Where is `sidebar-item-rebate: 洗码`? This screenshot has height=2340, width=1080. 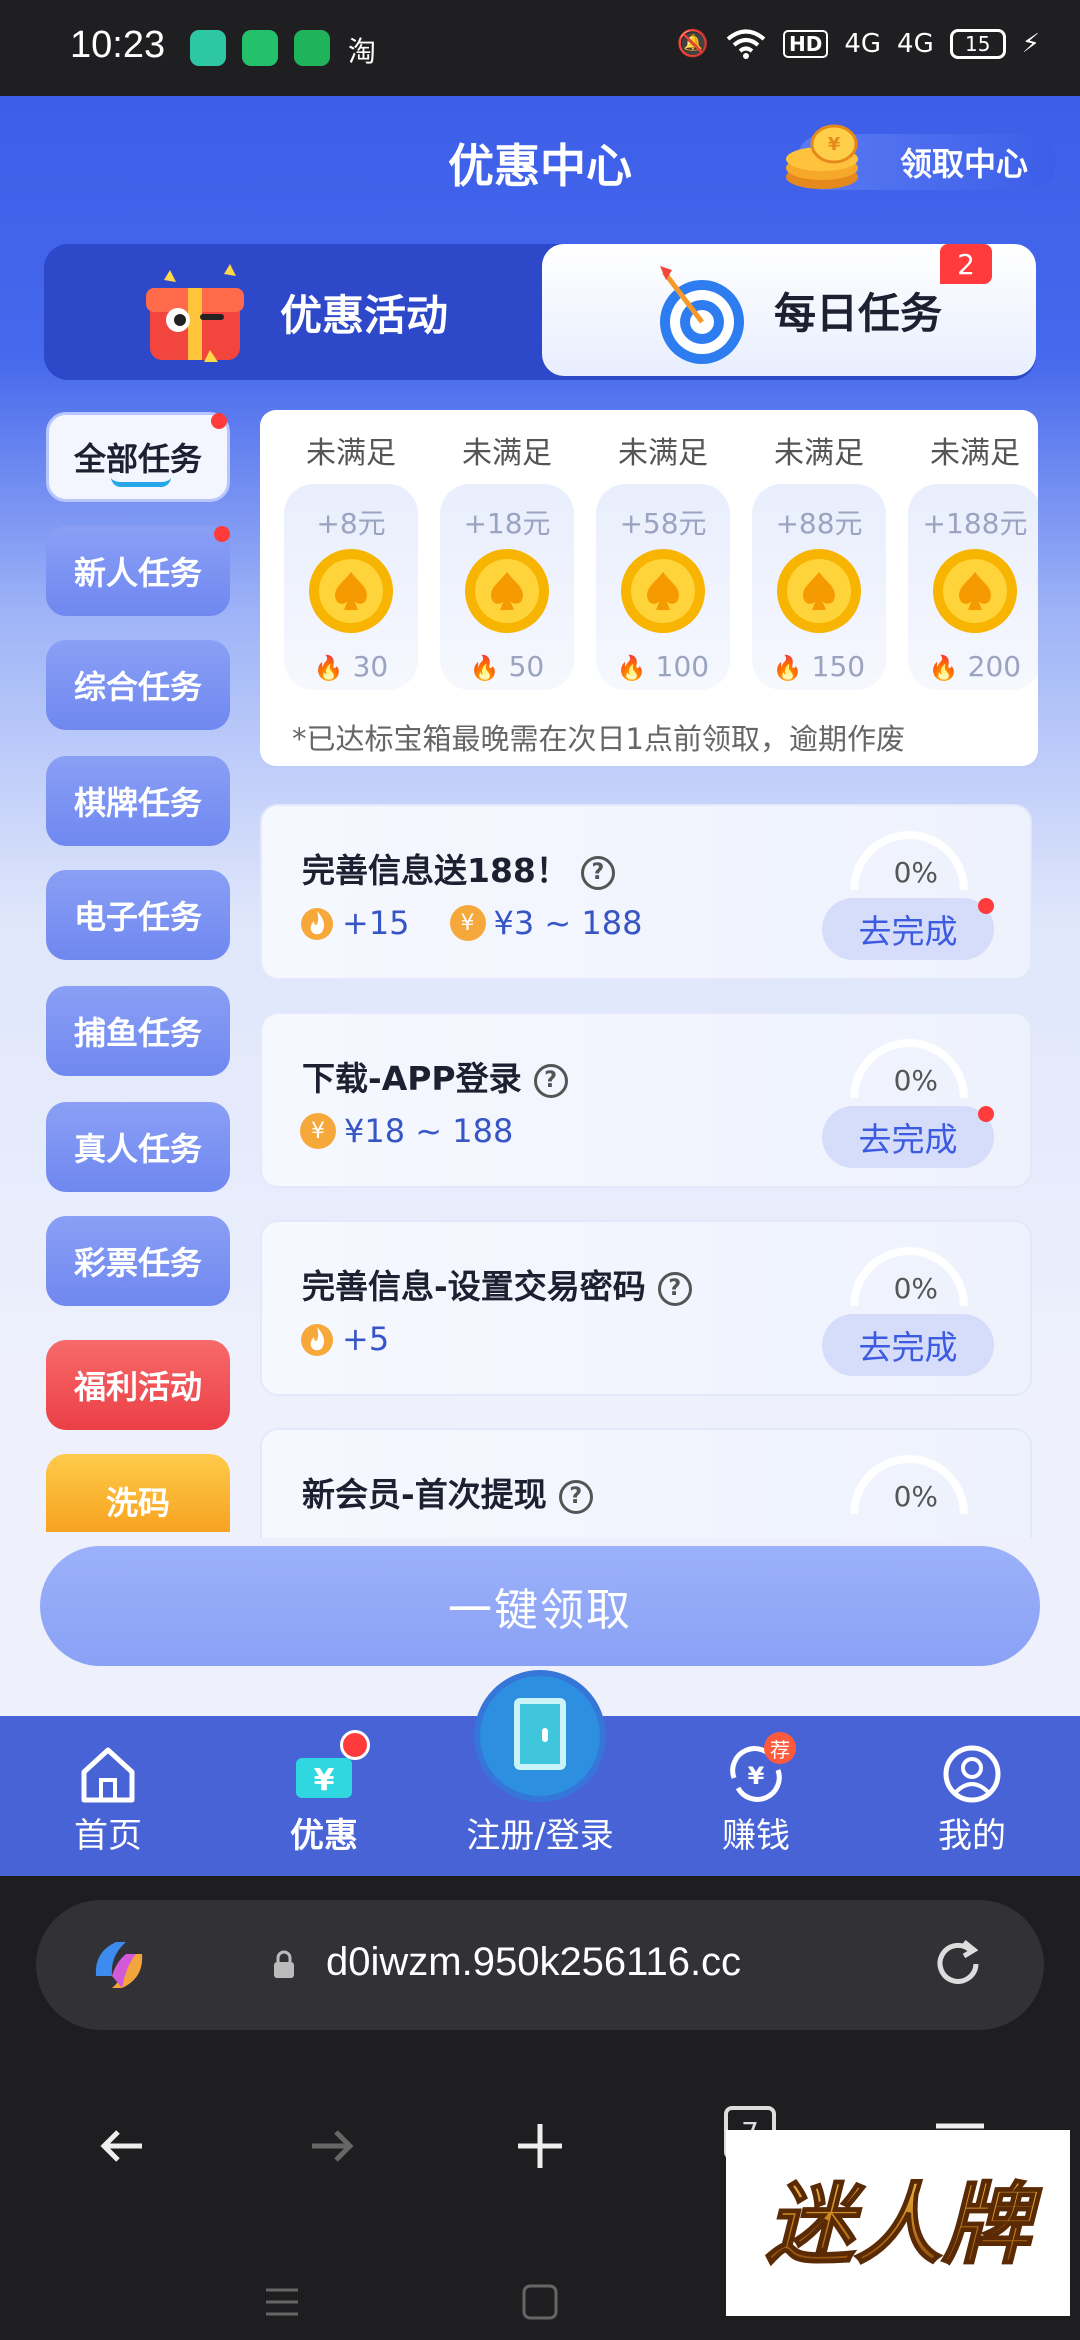 sidebar-item-rebate: 洗码 is located at coordinates (138, 1493).